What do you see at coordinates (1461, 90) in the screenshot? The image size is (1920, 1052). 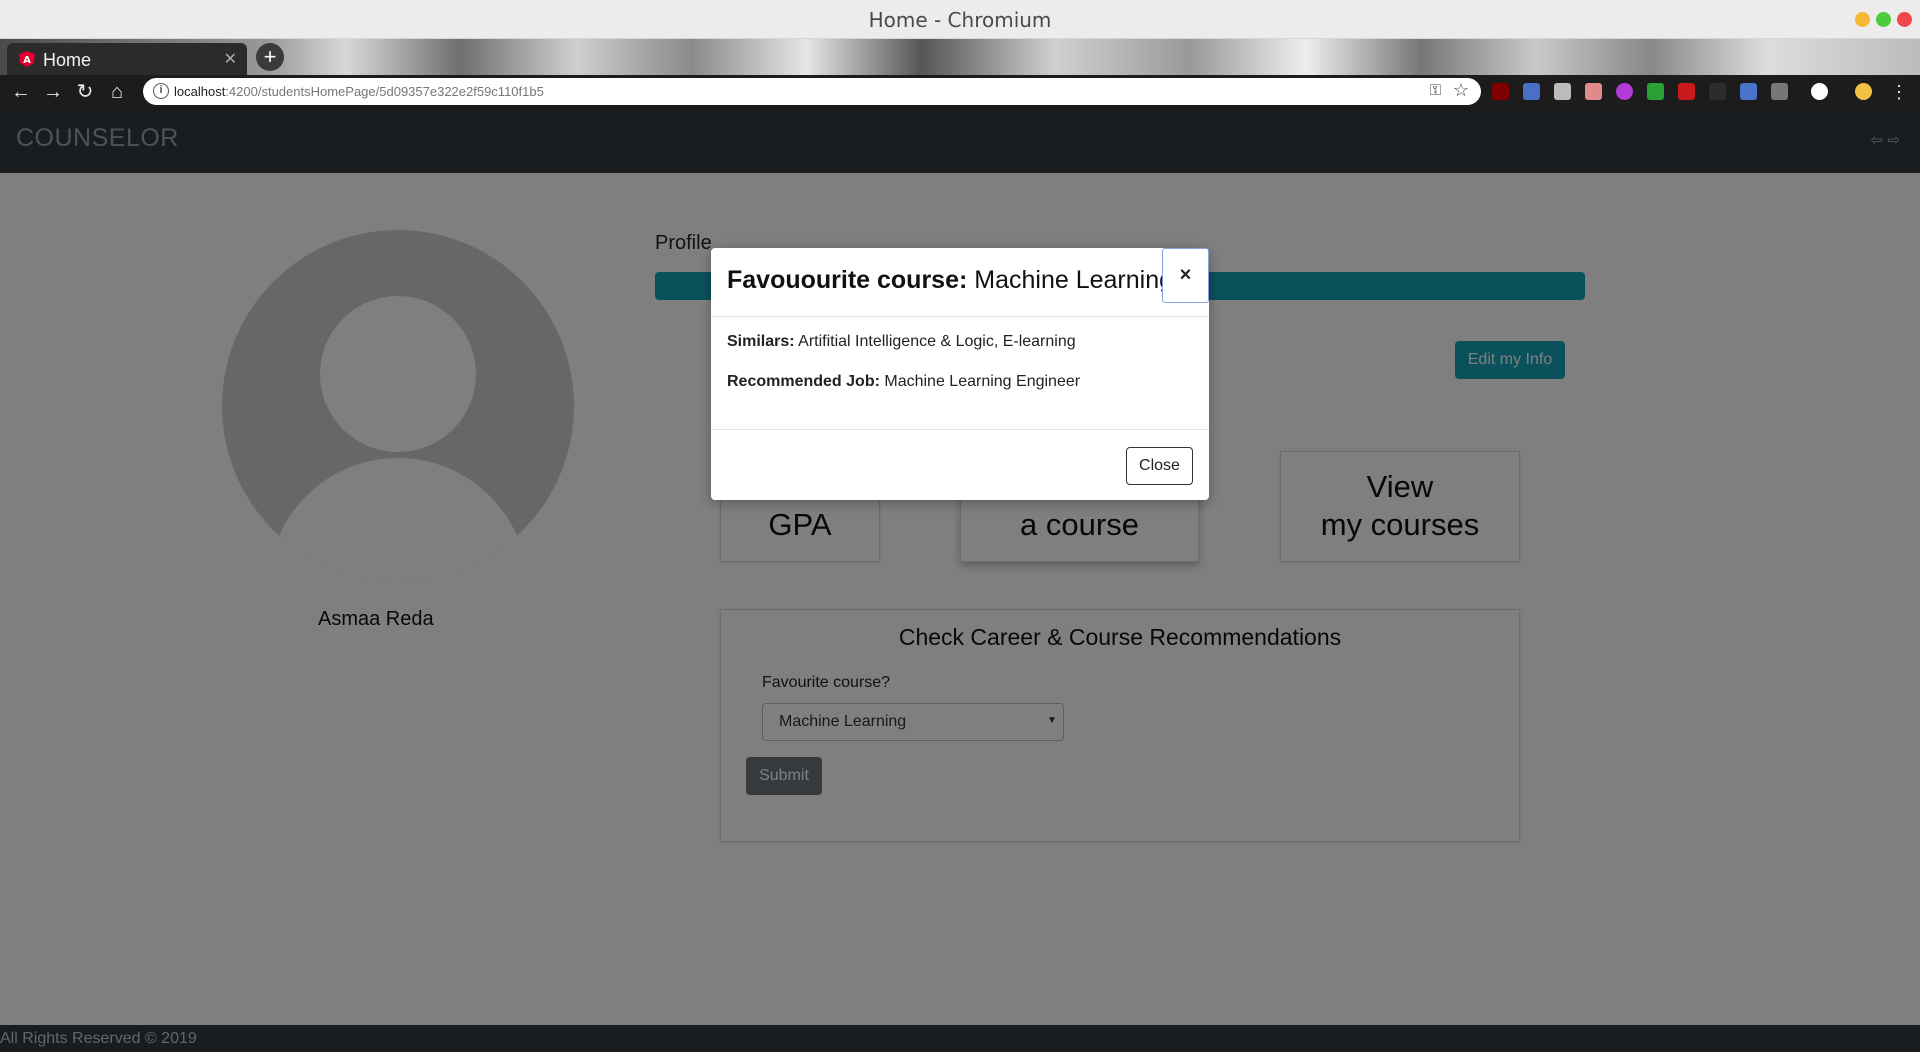 I see `bookmark-star-icon: ☆` at bounding box center [1461, 90].